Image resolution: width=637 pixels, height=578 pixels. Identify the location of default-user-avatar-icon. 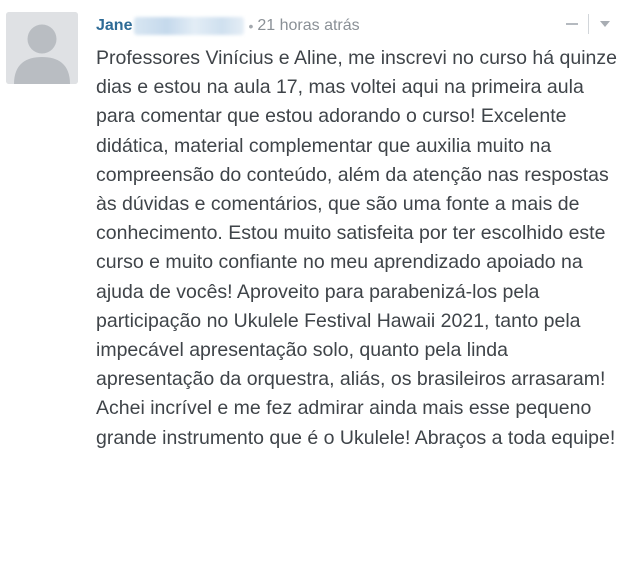
(42, 48).